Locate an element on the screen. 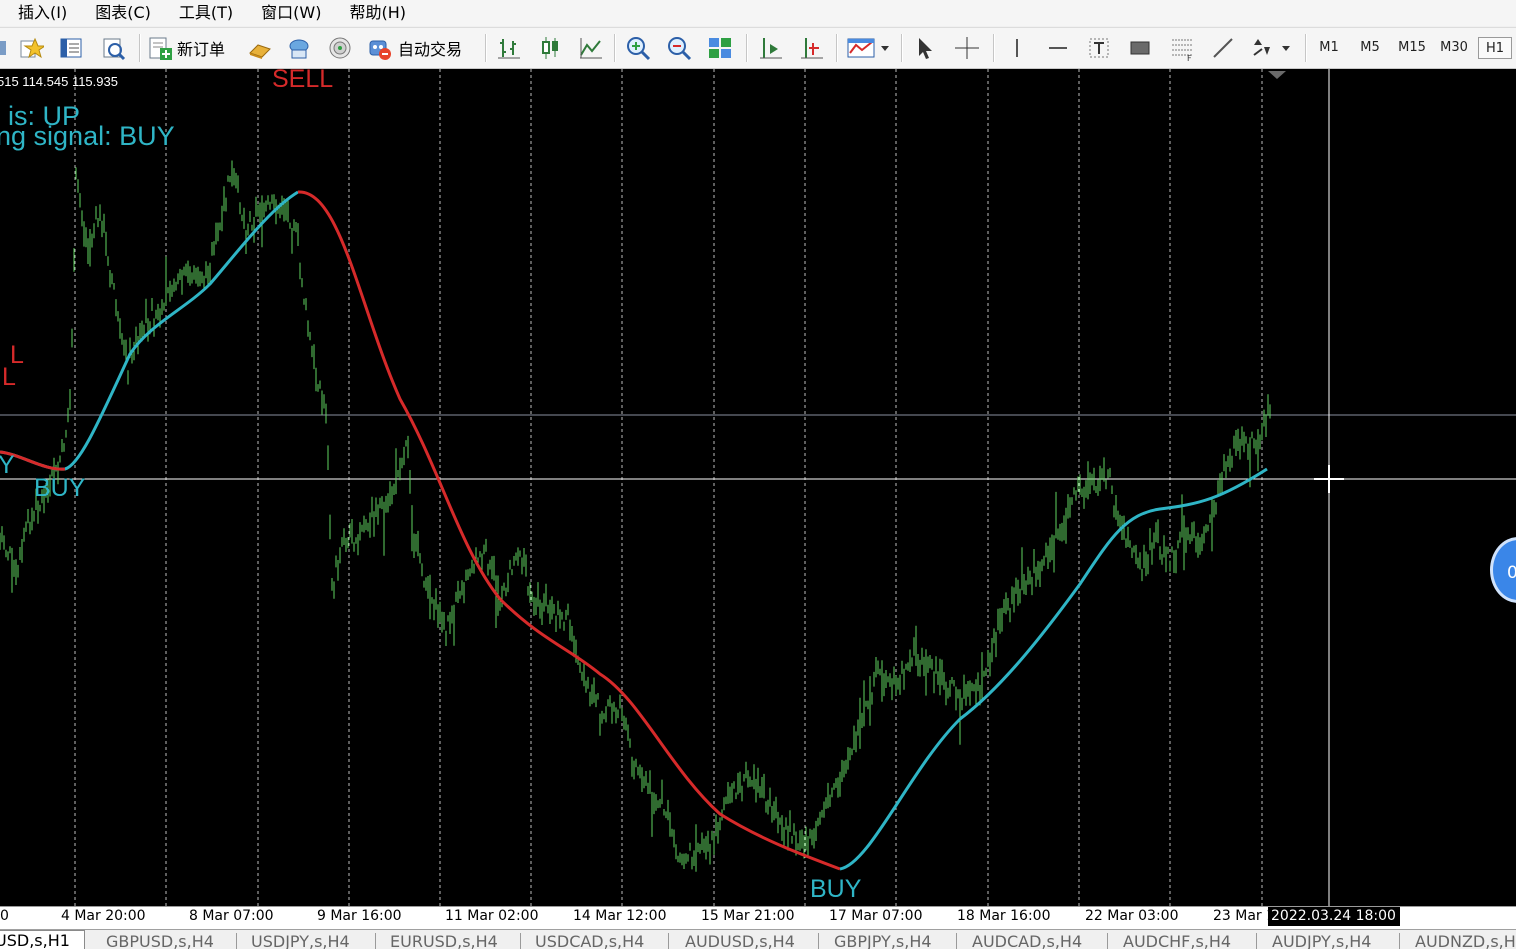 The width and height of the screenshot is (1516, 949). time-tick: 9 Mar 16:00 is located at coordinates (359, 916).